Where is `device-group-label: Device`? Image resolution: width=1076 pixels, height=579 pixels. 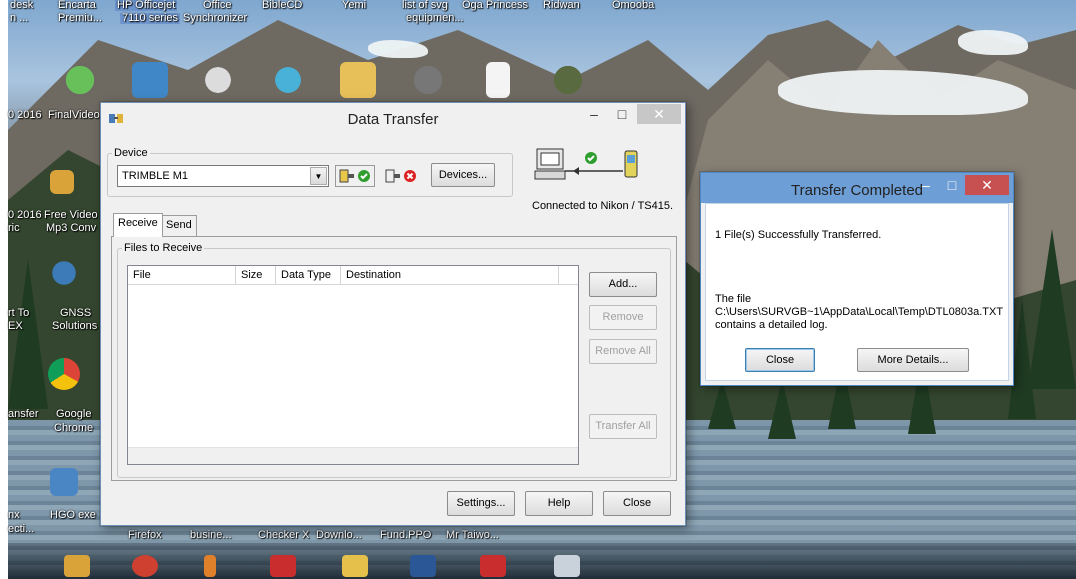 device-group-label: Device is located at coordinates (131, 153).